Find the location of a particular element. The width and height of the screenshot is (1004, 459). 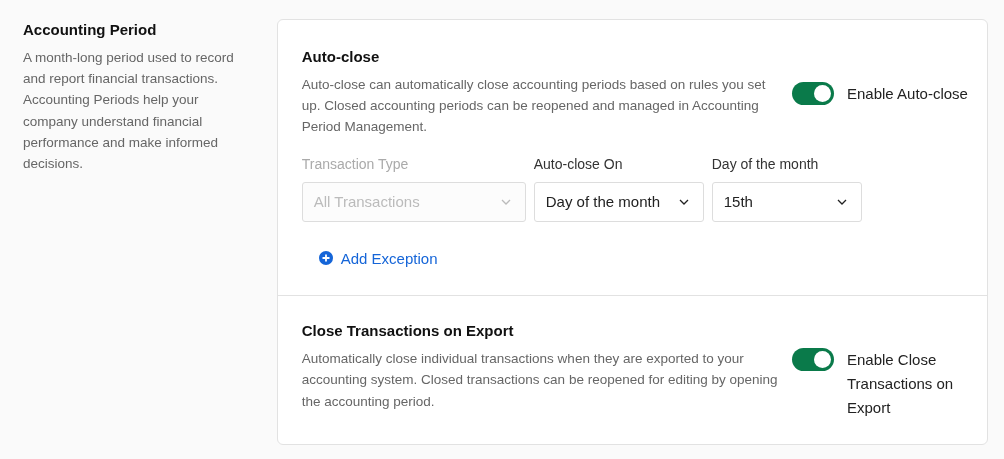

section-description: Automatically close individual transactions when they are exported to your accounting system. Closed transactions can be reopened for editing by opening the accounting period. is located at coordinates (540, 380).